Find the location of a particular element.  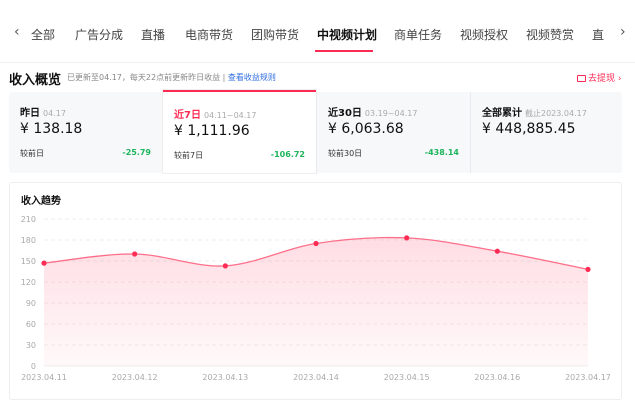

y-tick-label: 90 is located at coordinates (31, 303).